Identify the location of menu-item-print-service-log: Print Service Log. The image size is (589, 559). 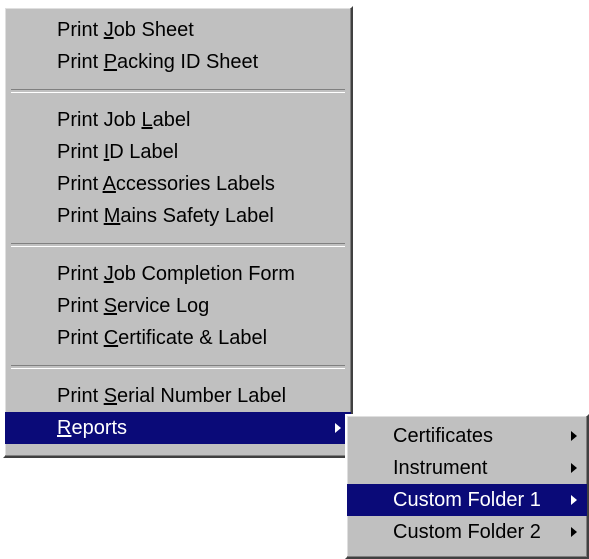
(178, 306).